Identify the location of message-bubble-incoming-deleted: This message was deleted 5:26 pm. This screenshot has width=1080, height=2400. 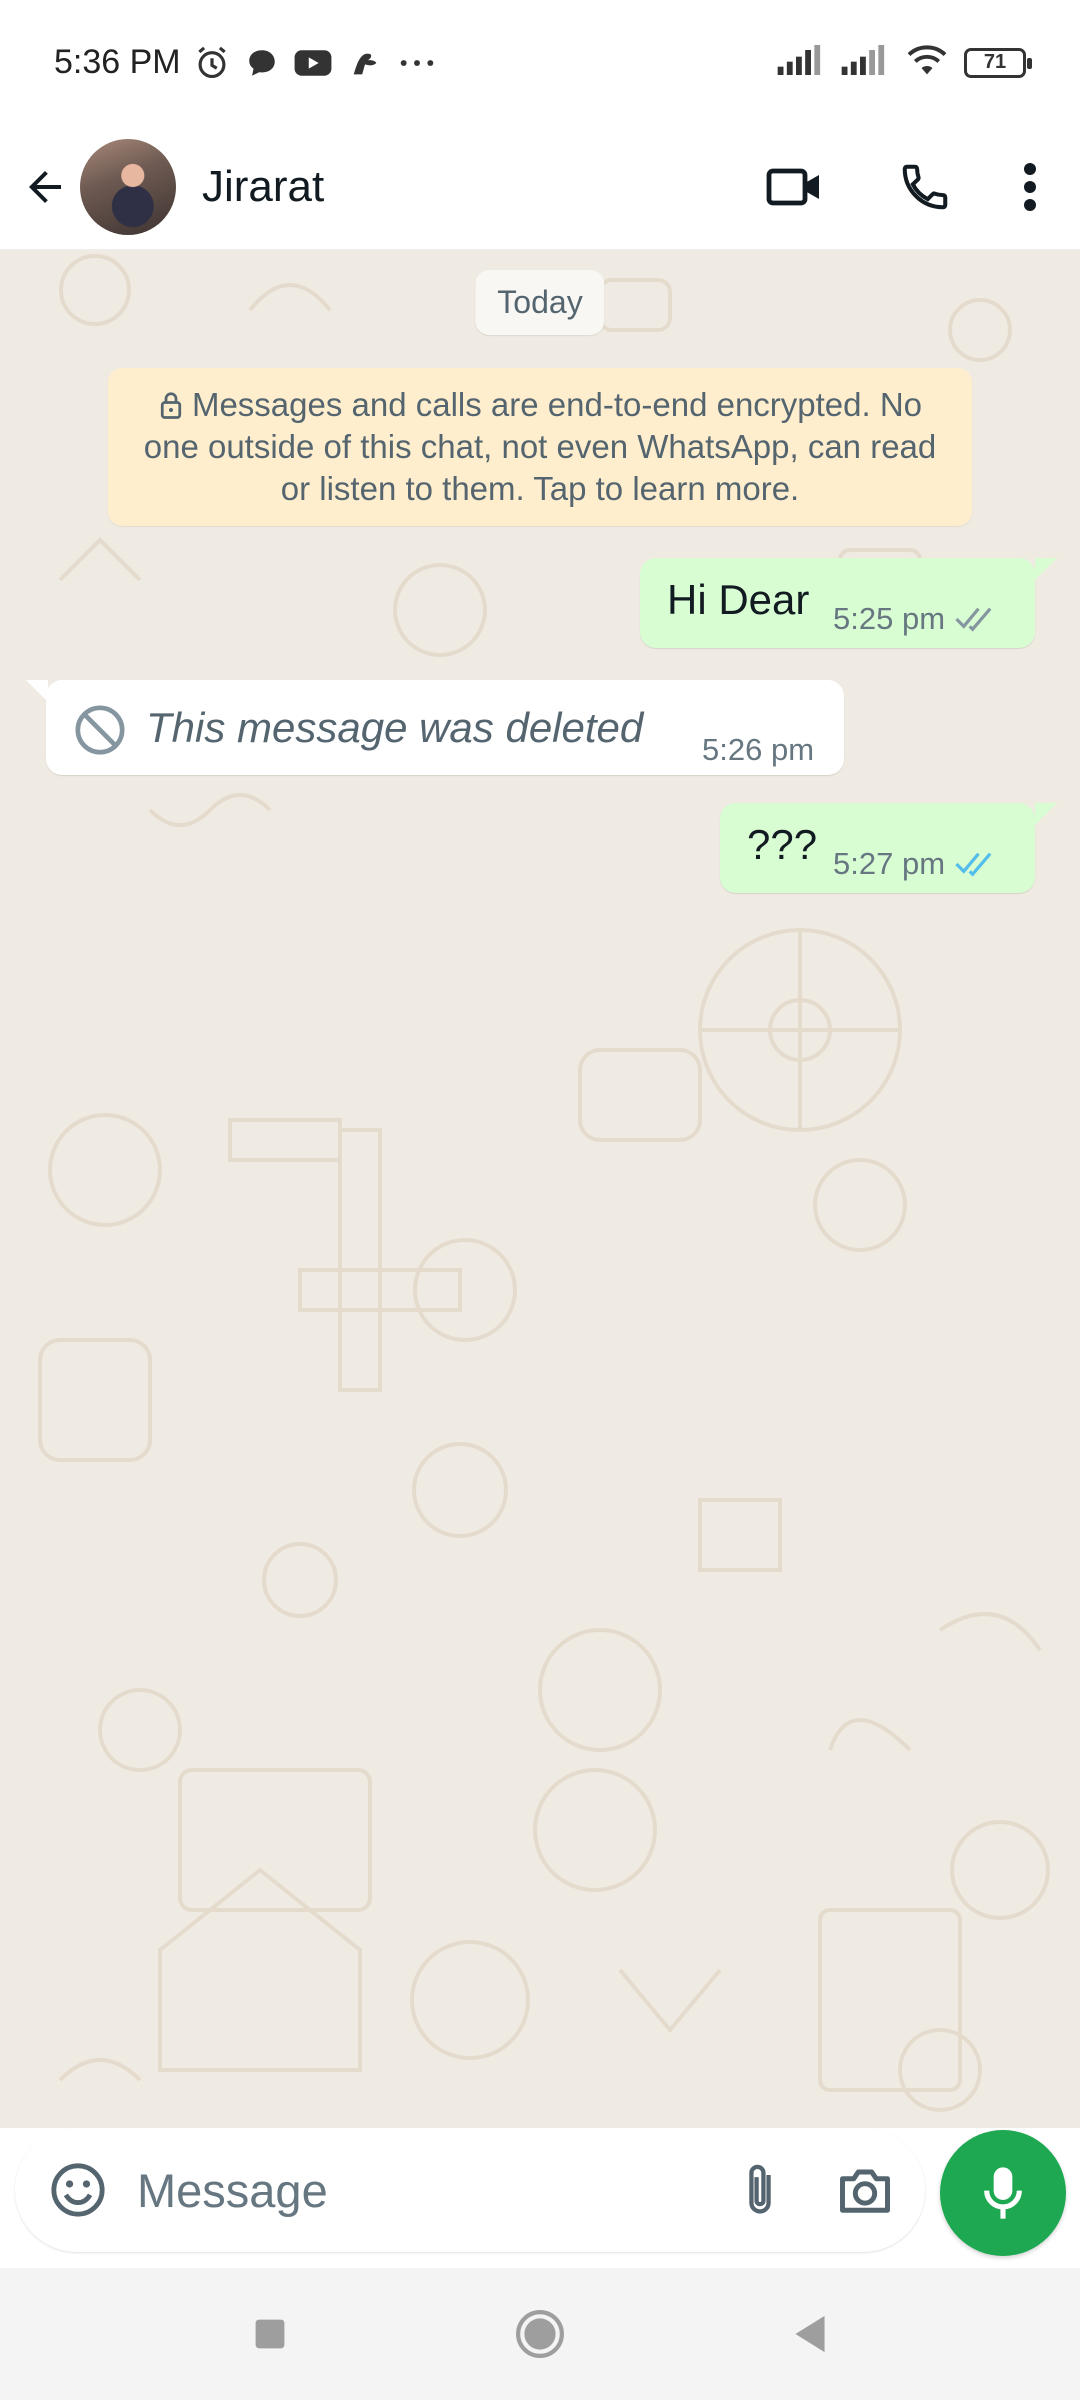
(445, 727).